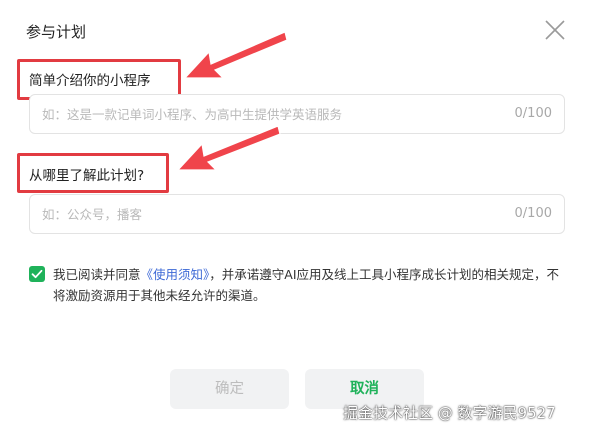 This screenshot has height=436, width=591. Describe the element at coordinates (56, 32) in the screenshot. I see `dialog-title: 参与计划` at that location.